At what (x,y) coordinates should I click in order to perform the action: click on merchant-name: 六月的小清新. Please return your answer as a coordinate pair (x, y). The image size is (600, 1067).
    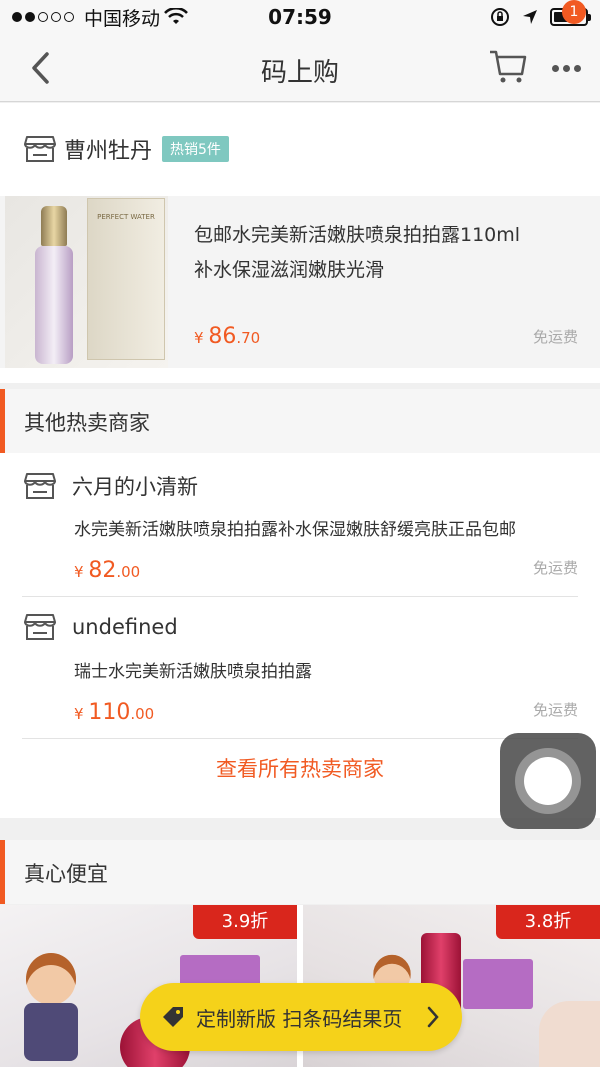
    Looking at the image, I should click on (135, 487).